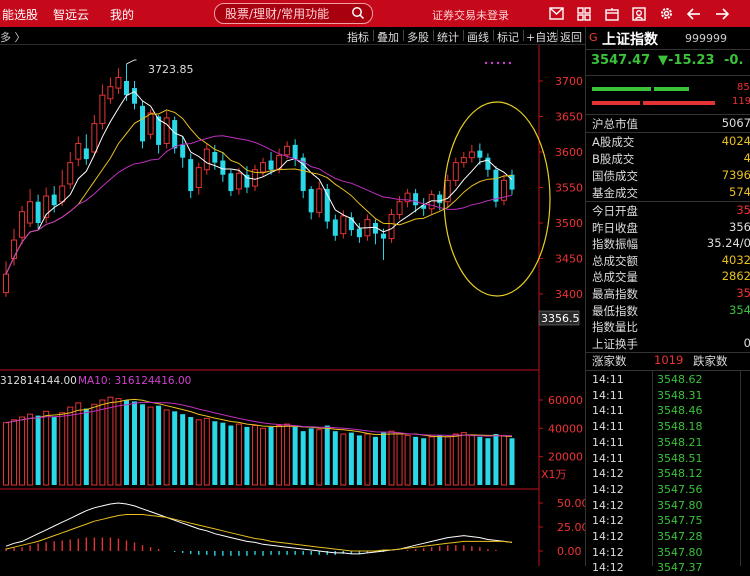 Image resolution: width=750 pixels, height=576 pixels. What do you see at coordinates (680, 395) in the screenshot?
I see `tick-price: 3548.31` at bounding box center [680, 395].